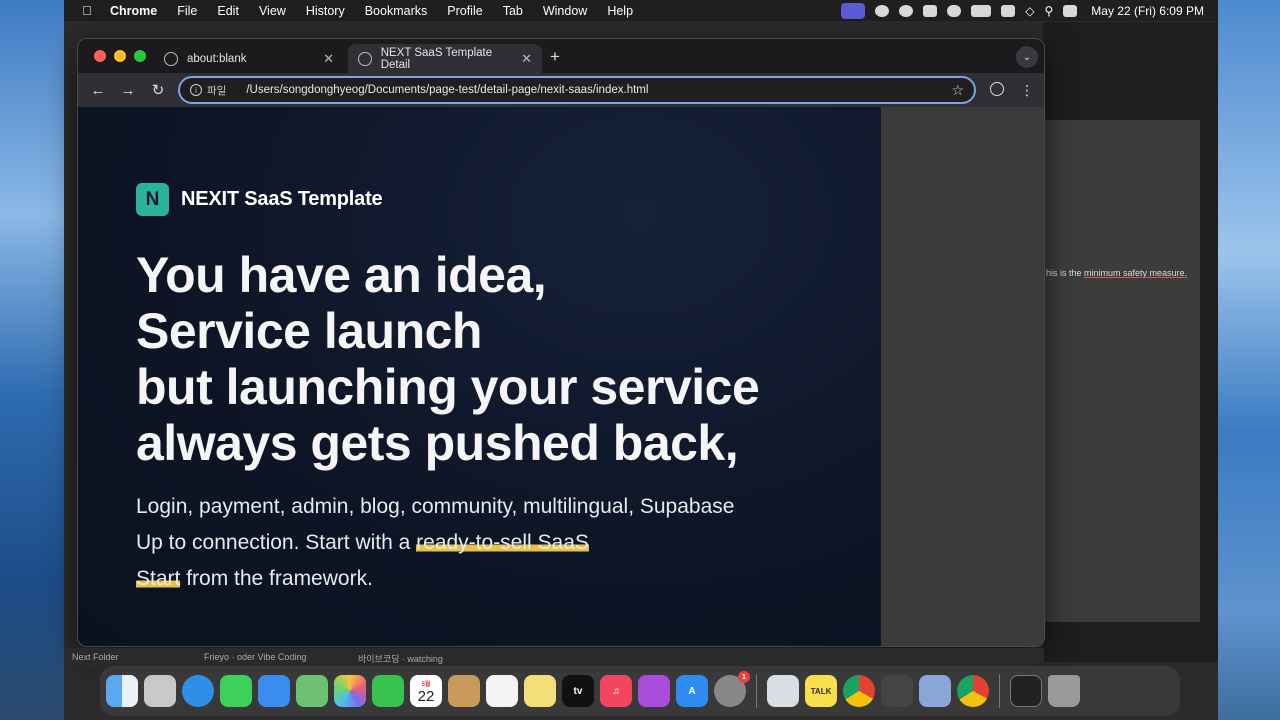 The height and width of the screenshot is (720, 1280). Describe the element at coordinates (906, 10) in the screenshot. I see `record-icon` at that location.